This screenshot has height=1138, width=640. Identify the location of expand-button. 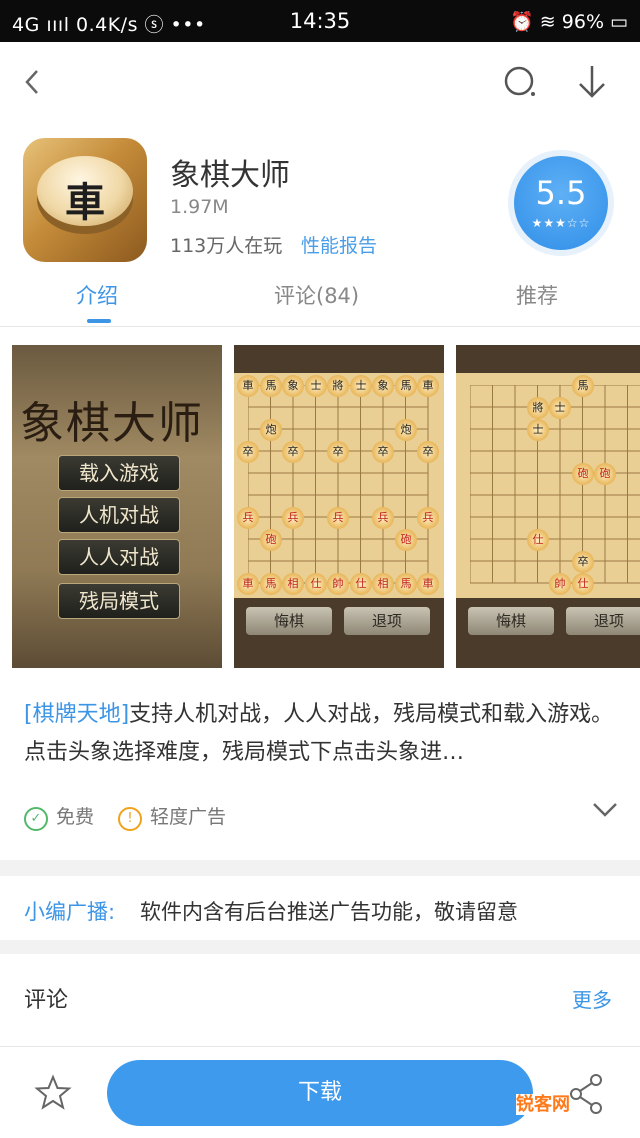
(605, 812).